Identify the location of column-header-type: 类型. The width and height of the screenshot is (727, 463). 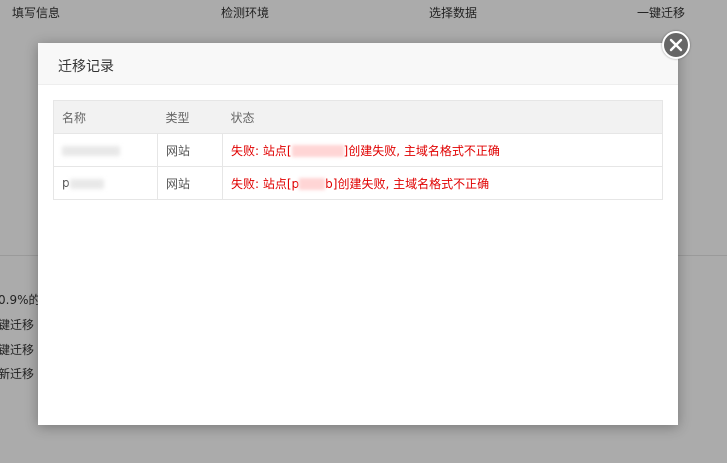
(190, 117).